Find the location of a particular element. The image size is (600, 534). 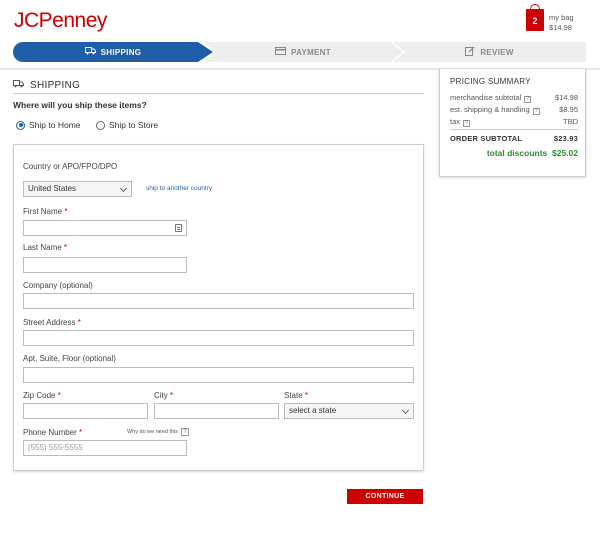

step-payment-label: PAYMENT is located at coordinates (311, 52).